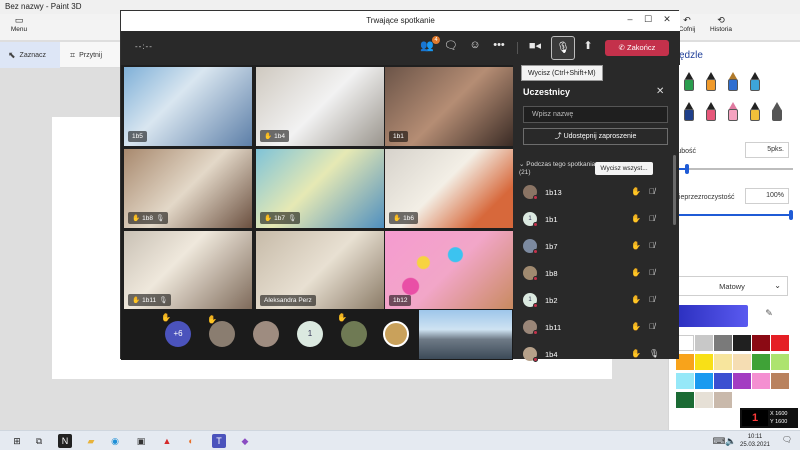  What do you see at coordinates (595, 274) in the screenshot?
I see `participant-row: 1b8 ✋ 🎙̸` at bounding box center [595, 274].